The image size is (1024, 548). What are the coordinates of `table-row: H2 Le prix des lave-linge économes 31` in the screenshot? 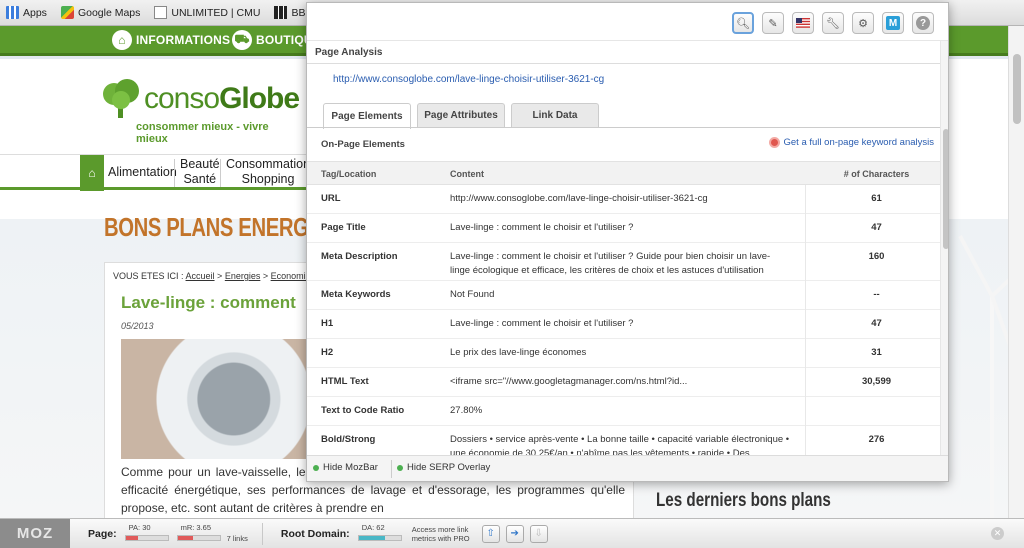 It's located at (623, 353).